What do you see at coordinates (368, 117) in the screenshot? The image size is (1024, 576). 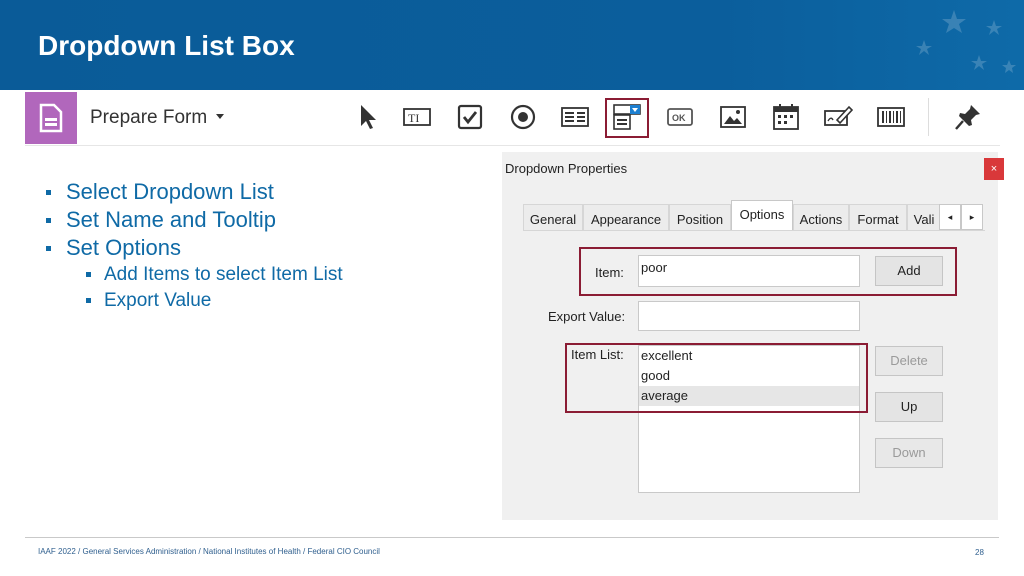 I see `select-arrow-icon` at bounding box center [368, 117].